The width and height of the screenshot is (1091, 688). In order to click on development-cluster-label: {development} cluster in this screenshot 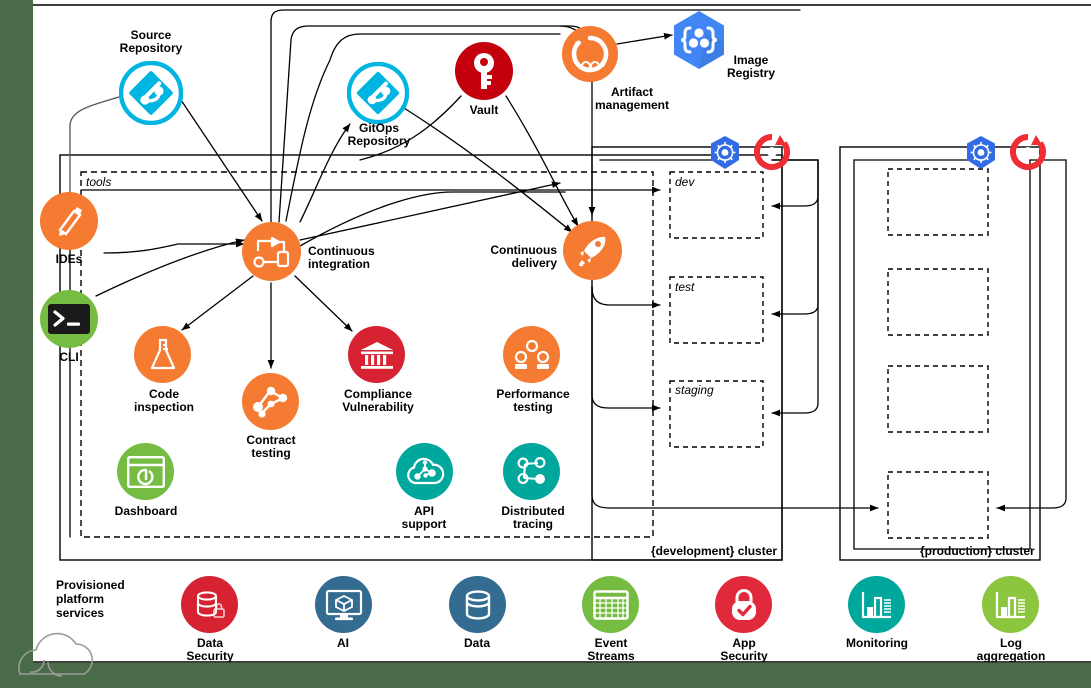, I will do `click(714, 551)`.